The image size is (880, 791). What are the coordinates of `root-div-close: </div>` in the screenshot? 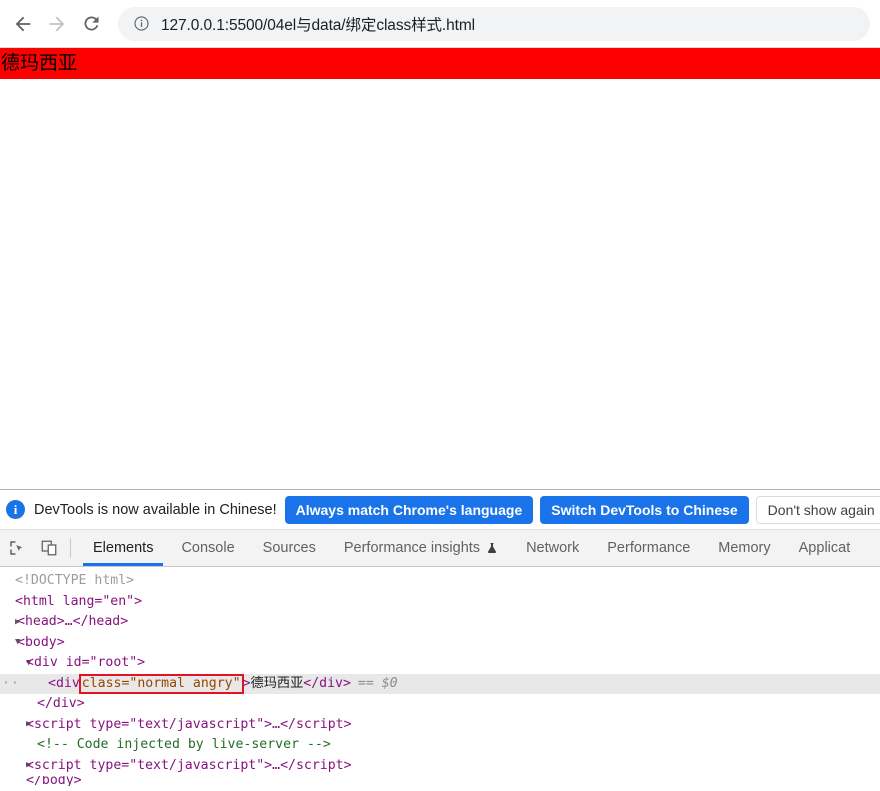 It's located at (61, 703).